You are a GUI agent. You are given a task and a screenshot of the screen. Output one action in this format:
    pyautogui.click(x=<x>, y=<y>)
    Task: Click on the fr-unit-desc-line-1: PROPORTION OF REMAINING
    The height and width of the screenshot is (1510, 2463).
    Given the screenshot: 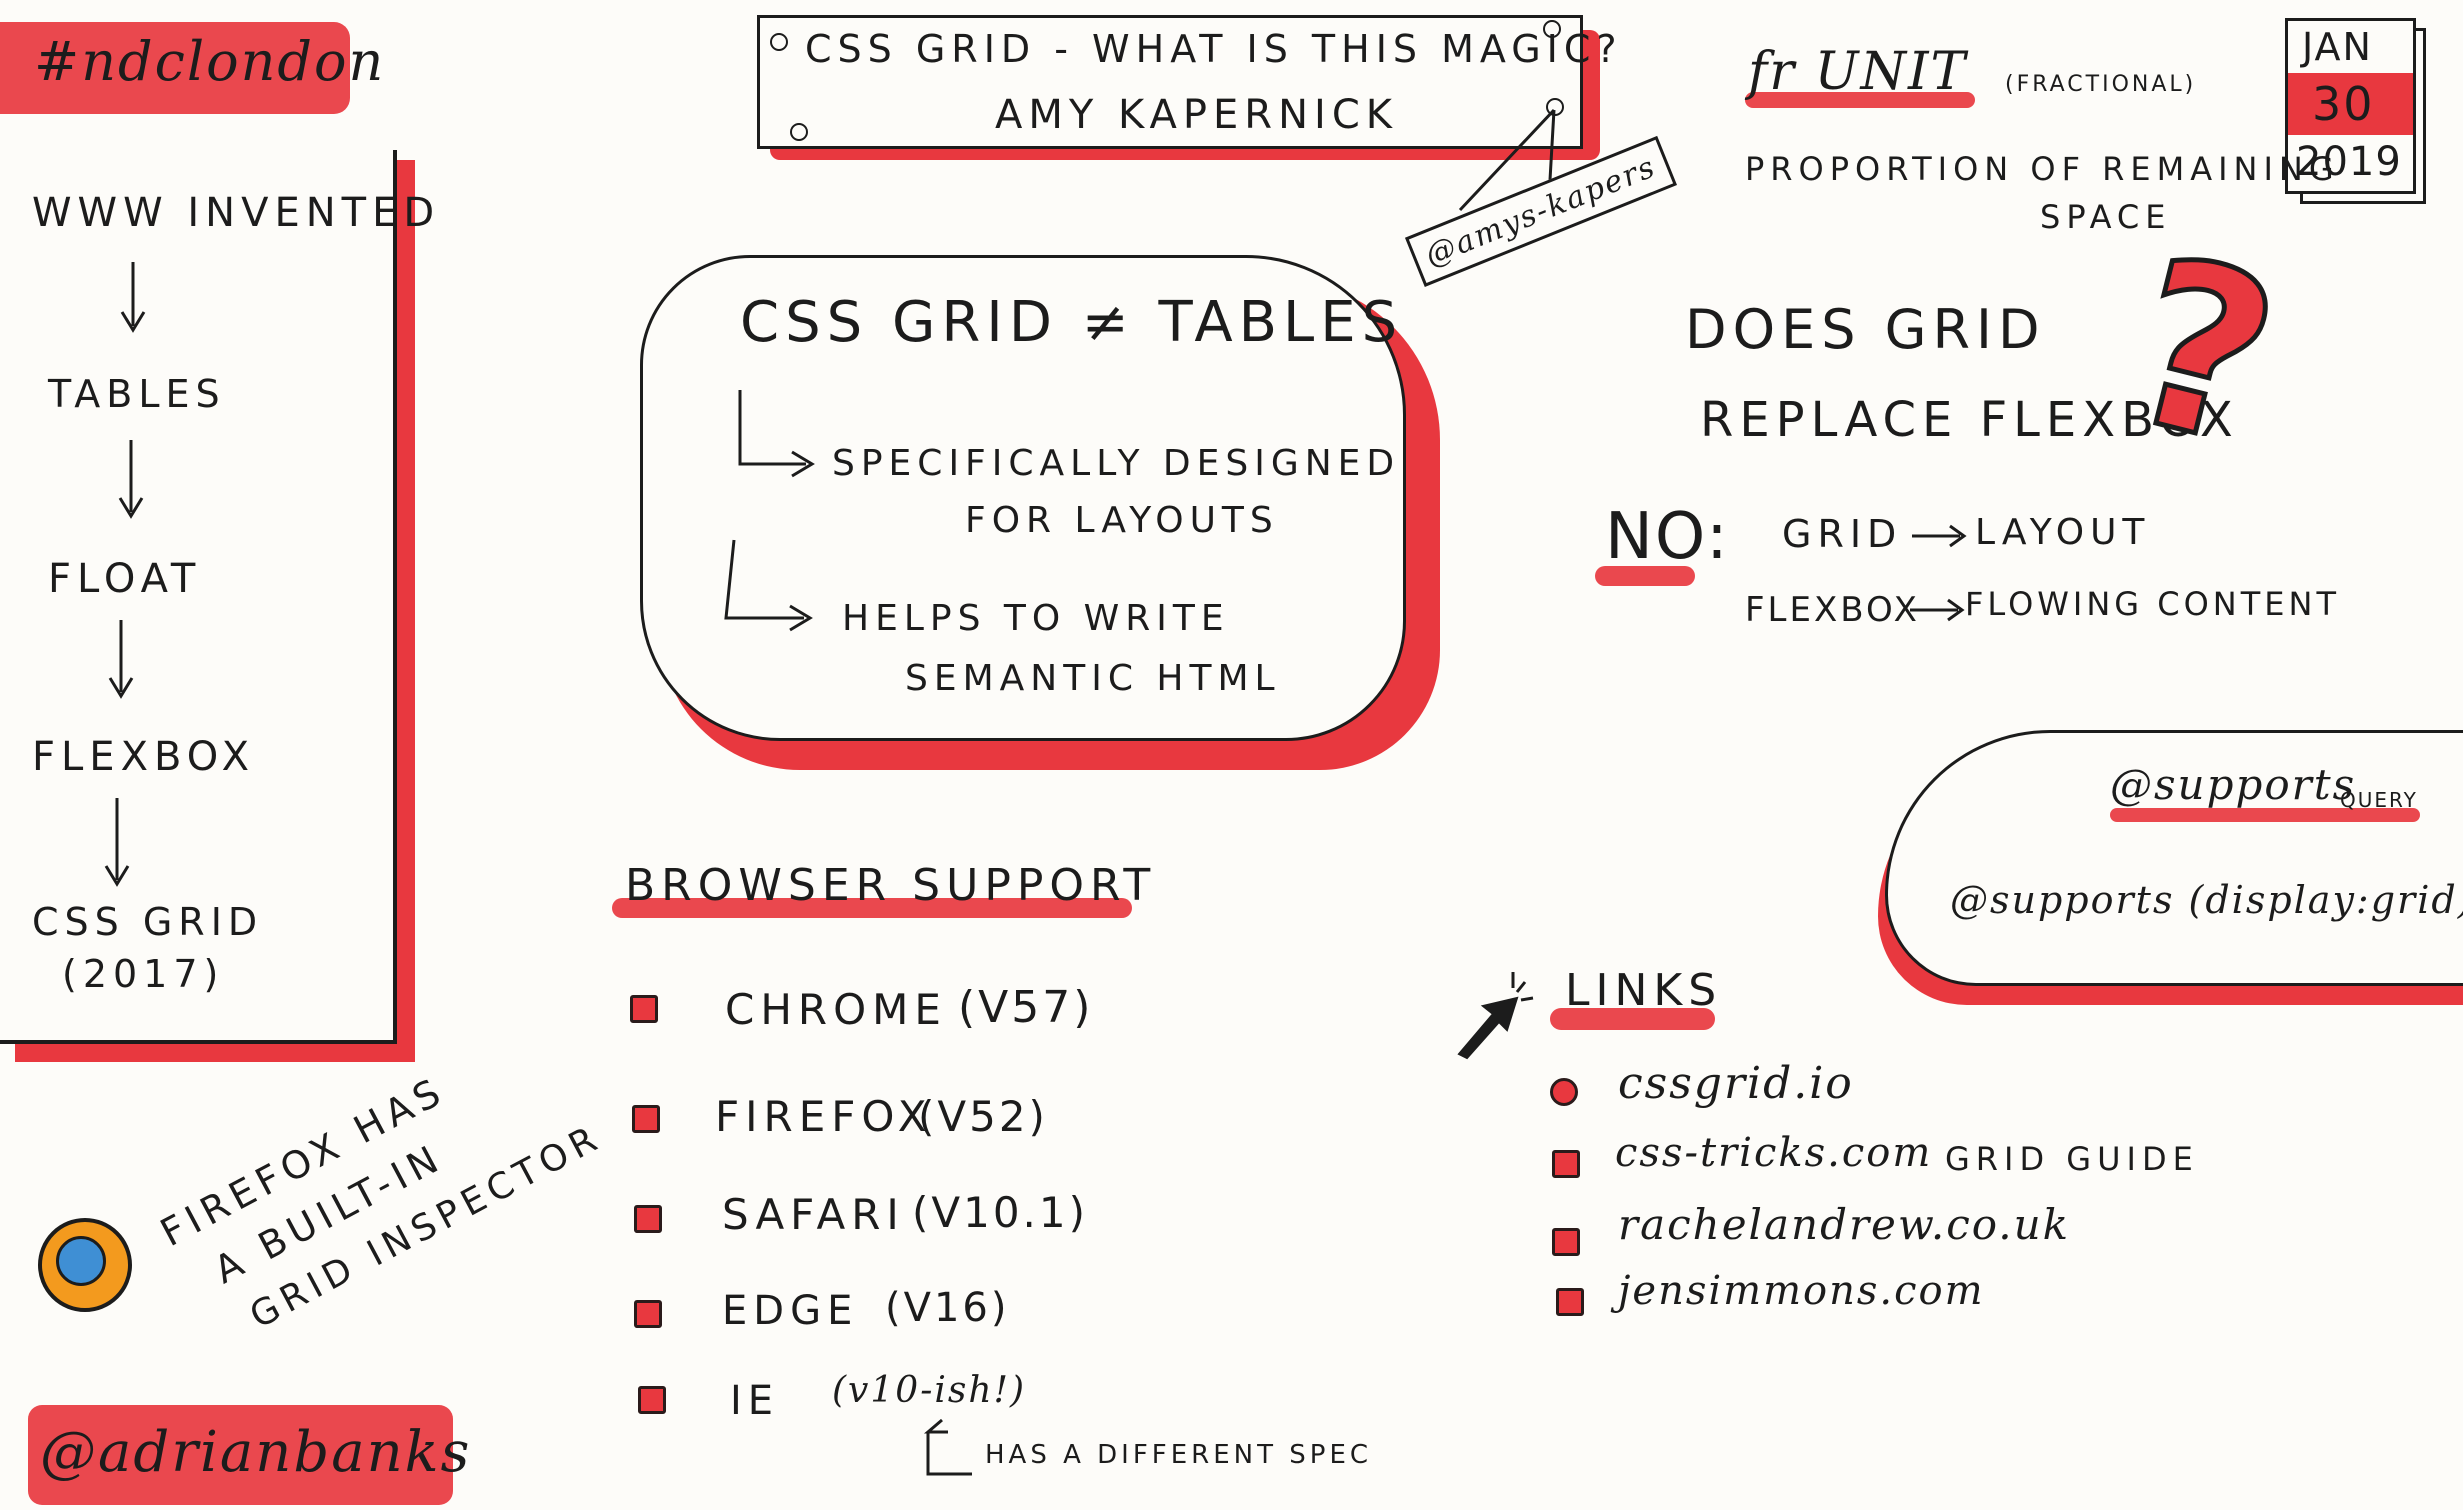 What is the action you would take?
    pyautogui.click(x=2042, y=169)
    